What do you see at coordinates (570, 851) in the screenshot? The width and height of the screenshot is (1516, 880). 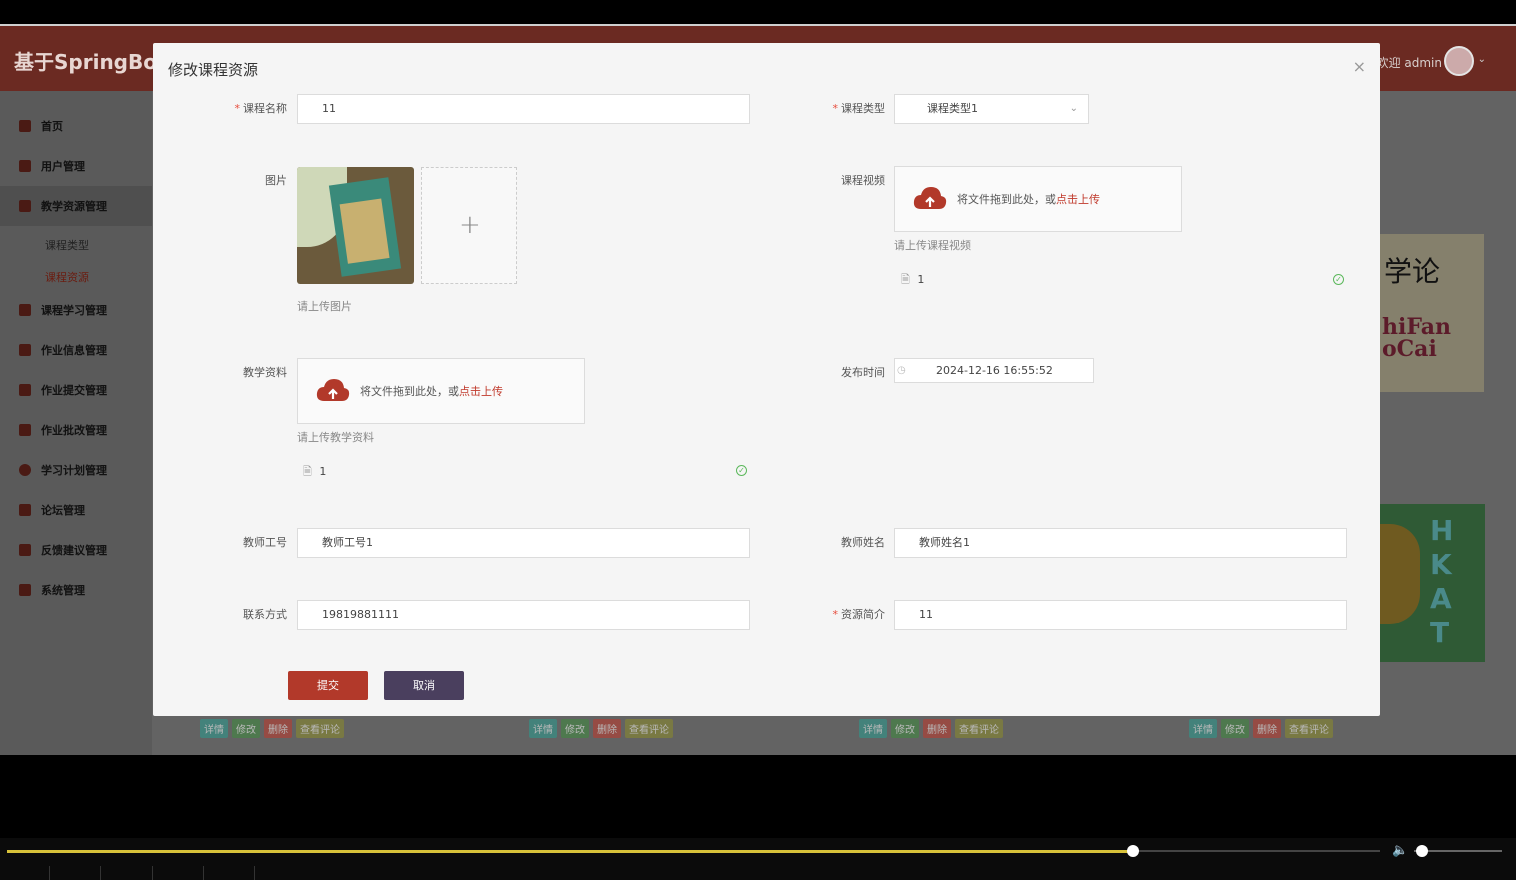 I see `progress-track` at bounding box center [570, 851].